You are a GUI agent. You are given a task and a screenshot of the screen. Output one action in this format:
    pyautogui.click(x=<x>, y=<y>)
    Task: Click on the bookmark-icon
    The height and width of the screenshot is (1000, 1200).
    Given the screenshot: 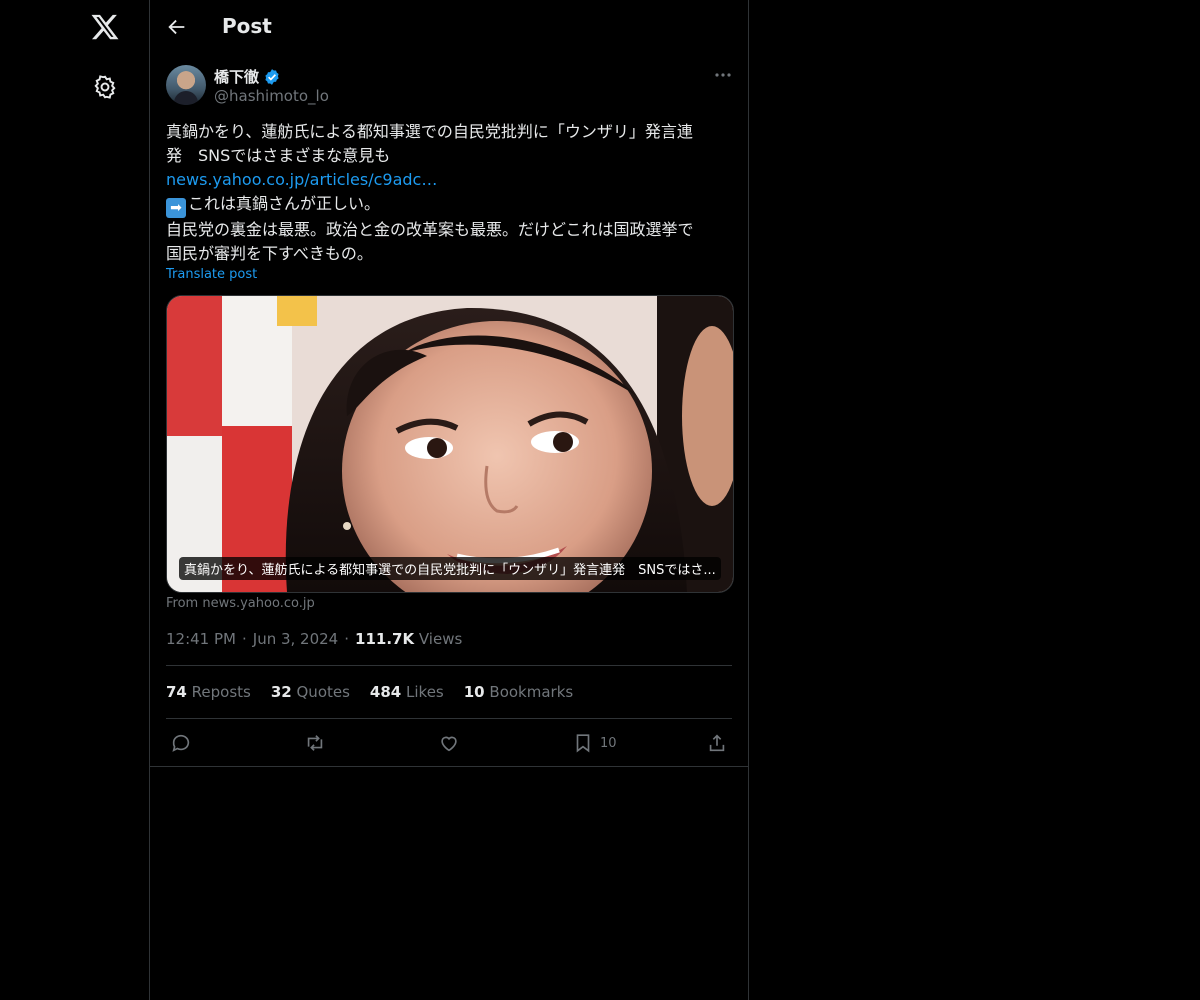 What is the action you would take?
    pyautogui.click(x=583, y=743)
    